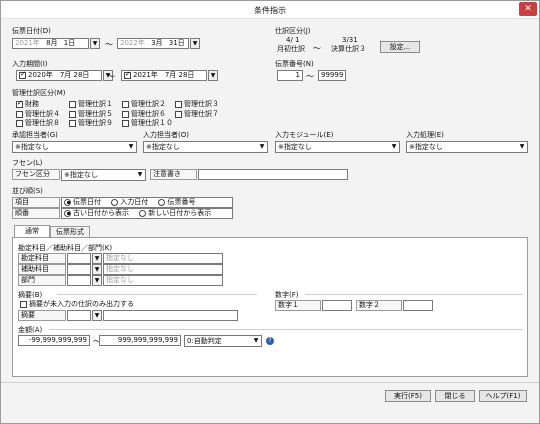 The height and width of the screenshot is (424, 540). What do you see at coordinates (82, 202) in the screenshot?
I see `sort-item-option: 伝票日付` at bounding box center [82, 202].